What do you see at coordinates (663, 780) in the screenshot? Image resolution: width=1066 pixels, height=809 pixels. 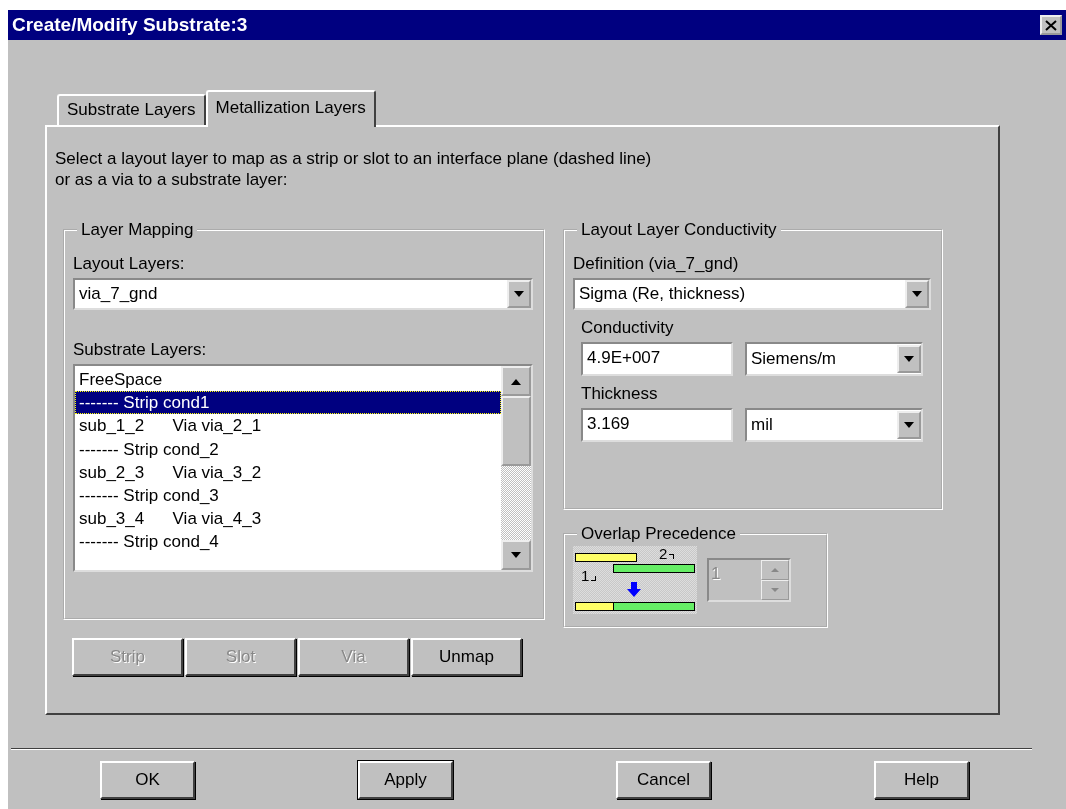 I see `dialog-button: Cancel` at bounding box center [663, 780].